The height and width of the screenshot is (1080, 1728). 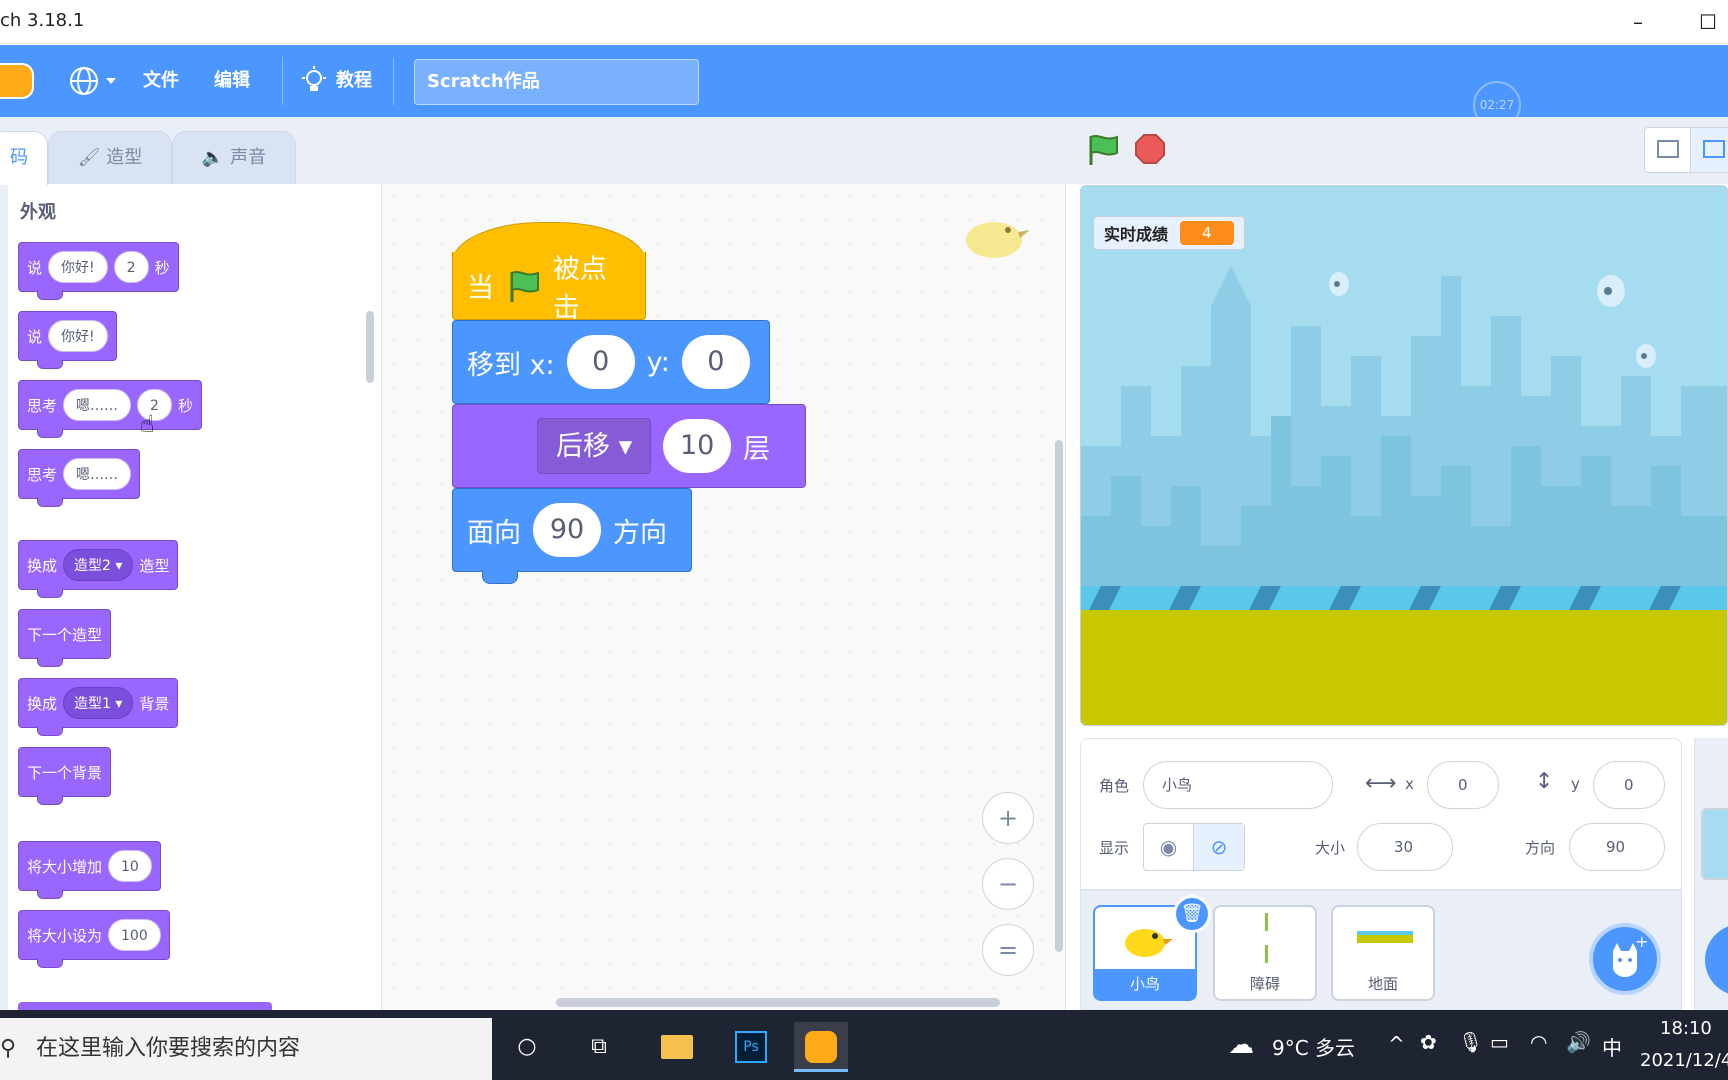 I want to click on sprite-name-input: 小鸟, so click(x=1238, y=785).